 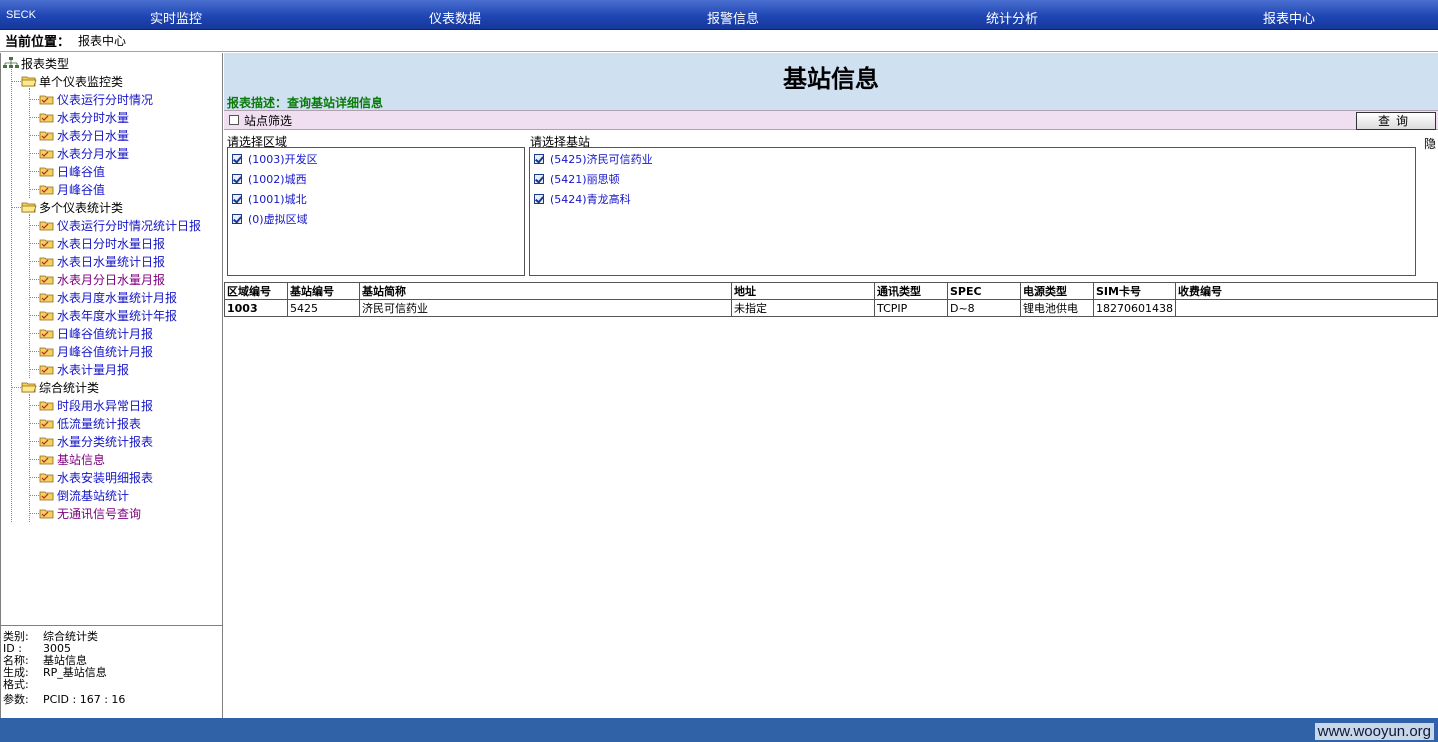 What do you see at coordinates (803, 291) in the screenshot?
I see `column-header: 地址` at bounding box center [803, 291].